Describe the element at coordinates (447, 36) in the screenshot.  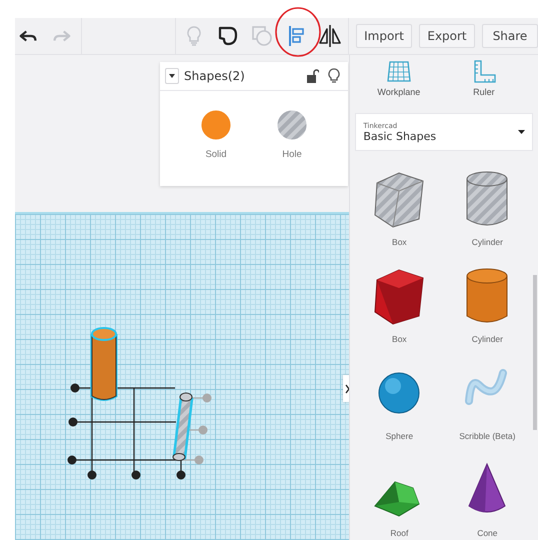
I see `toolbar-button: Export` at that location.